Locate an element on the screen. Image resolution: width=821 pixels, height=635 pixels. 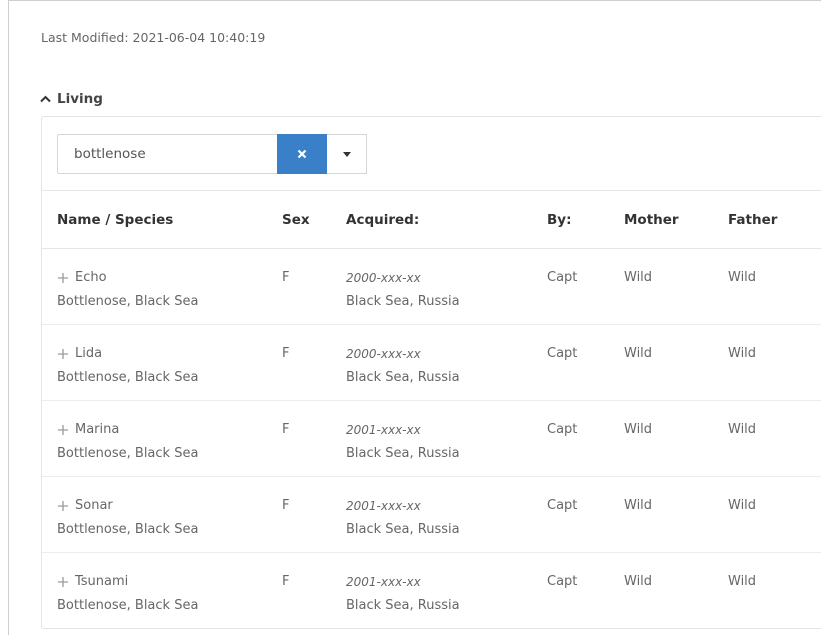
filter-input is located at coordinates (167, 154).